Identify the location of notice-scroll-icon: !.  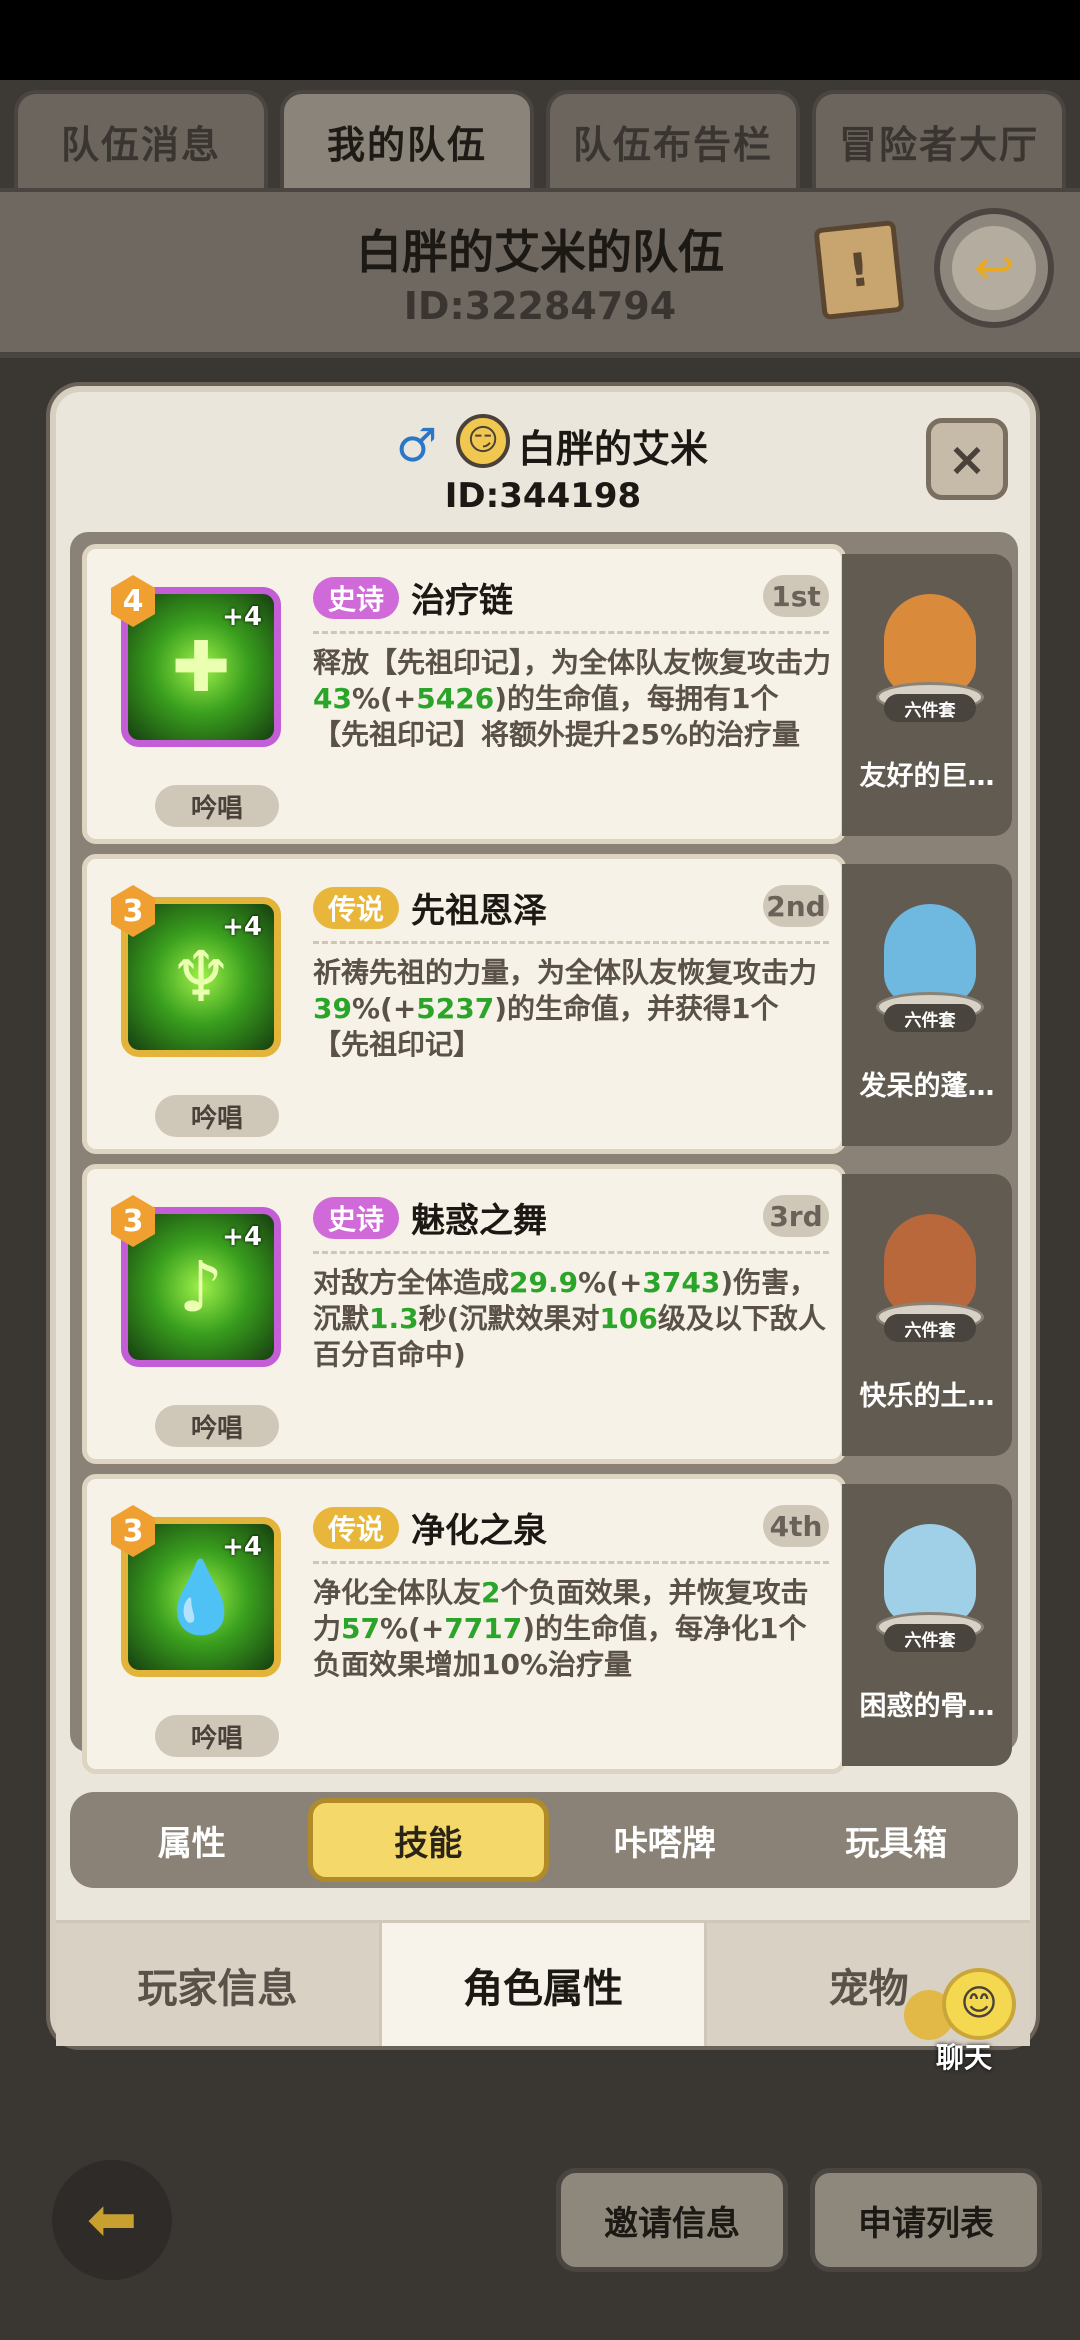
(859, 270).